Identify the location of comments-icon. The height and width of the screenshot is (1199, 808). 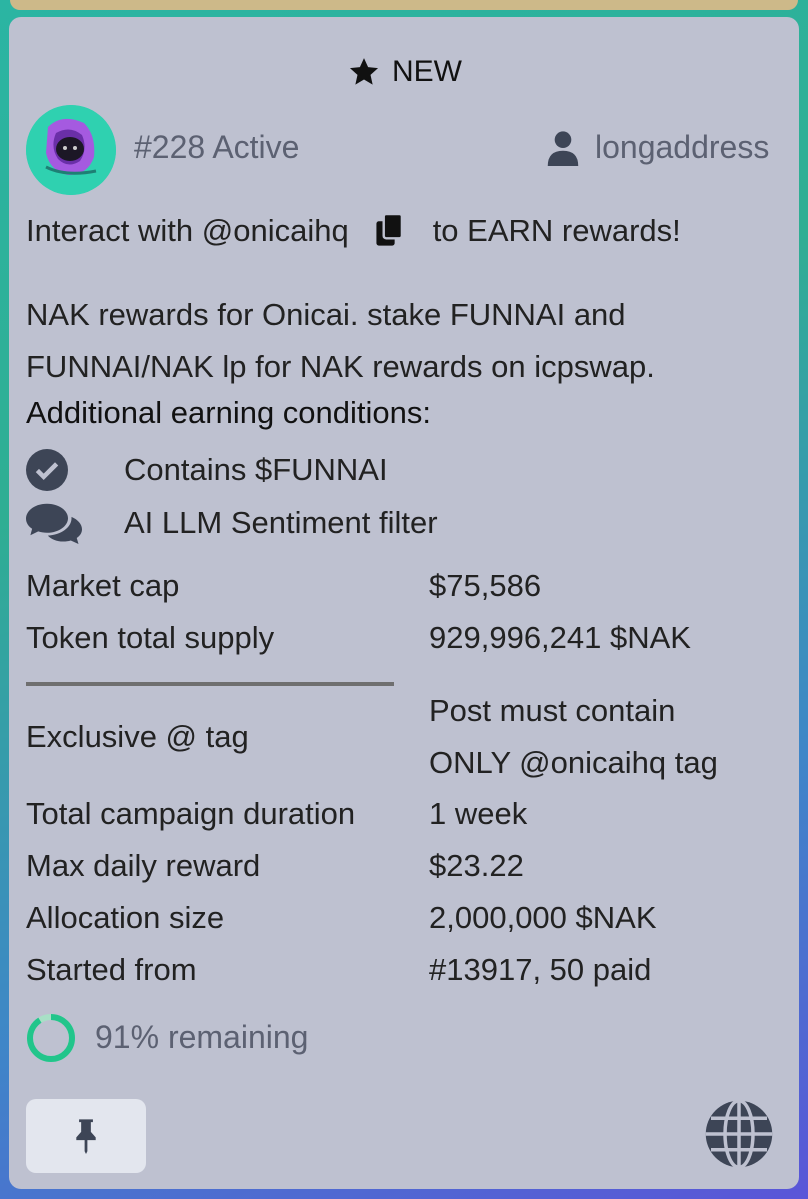
(54, 523).